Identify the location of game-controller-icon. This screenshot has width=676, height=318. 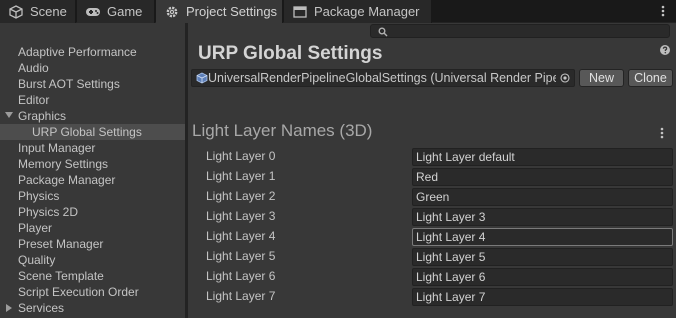
(93, 12).